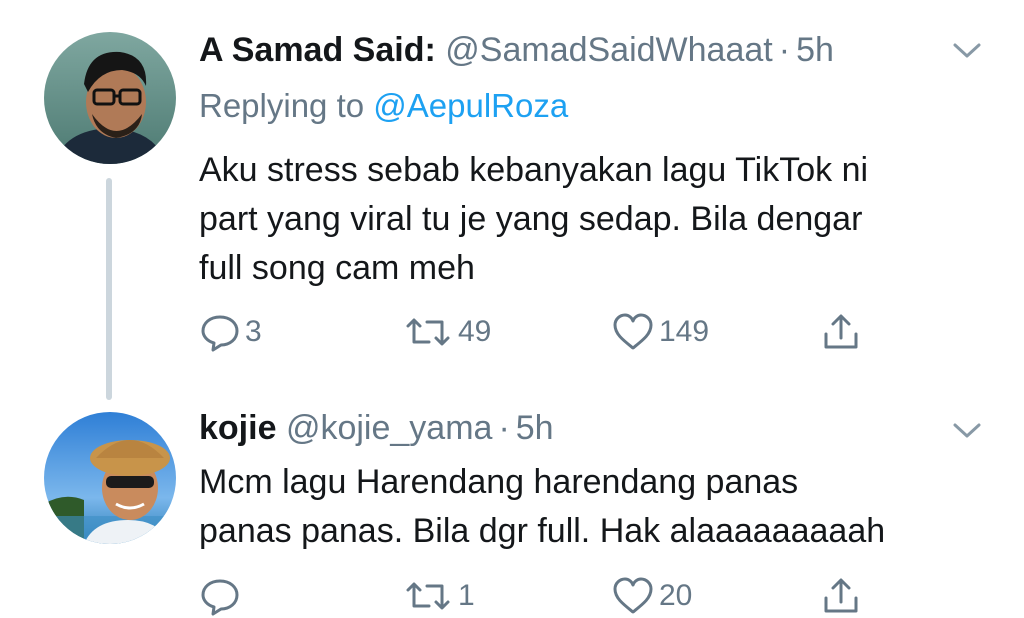  I want to click on replying-to: Replying to @AepulRoza, so click(383, 106).